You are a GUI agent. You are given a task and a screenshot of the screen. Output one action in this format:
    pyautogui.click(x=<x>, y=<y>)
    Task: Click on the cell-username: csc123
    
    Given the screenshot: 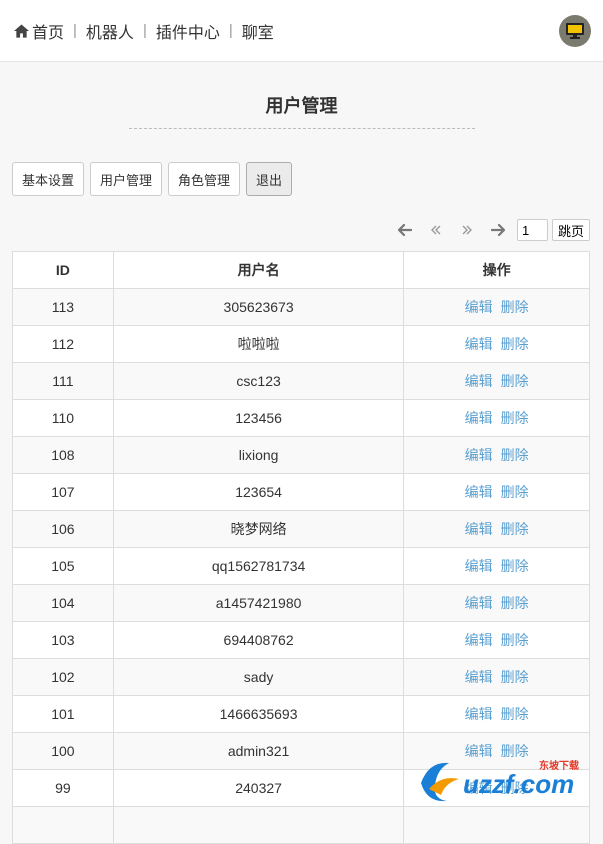 What is the action you would take?
    pyautogui.click(x=258, y=381)
    